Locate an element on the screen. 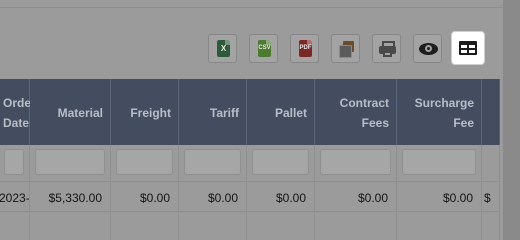  excel-icon-label: X is located at coordinates (223, 48).